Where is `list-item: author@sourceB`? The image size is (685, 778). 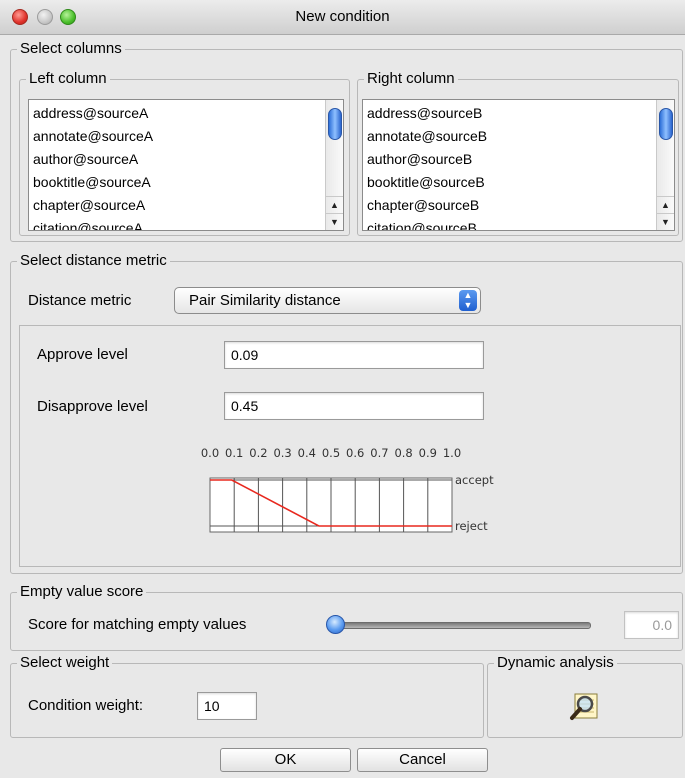 list-item: author@sourceB is located at coordinates (520, 159).